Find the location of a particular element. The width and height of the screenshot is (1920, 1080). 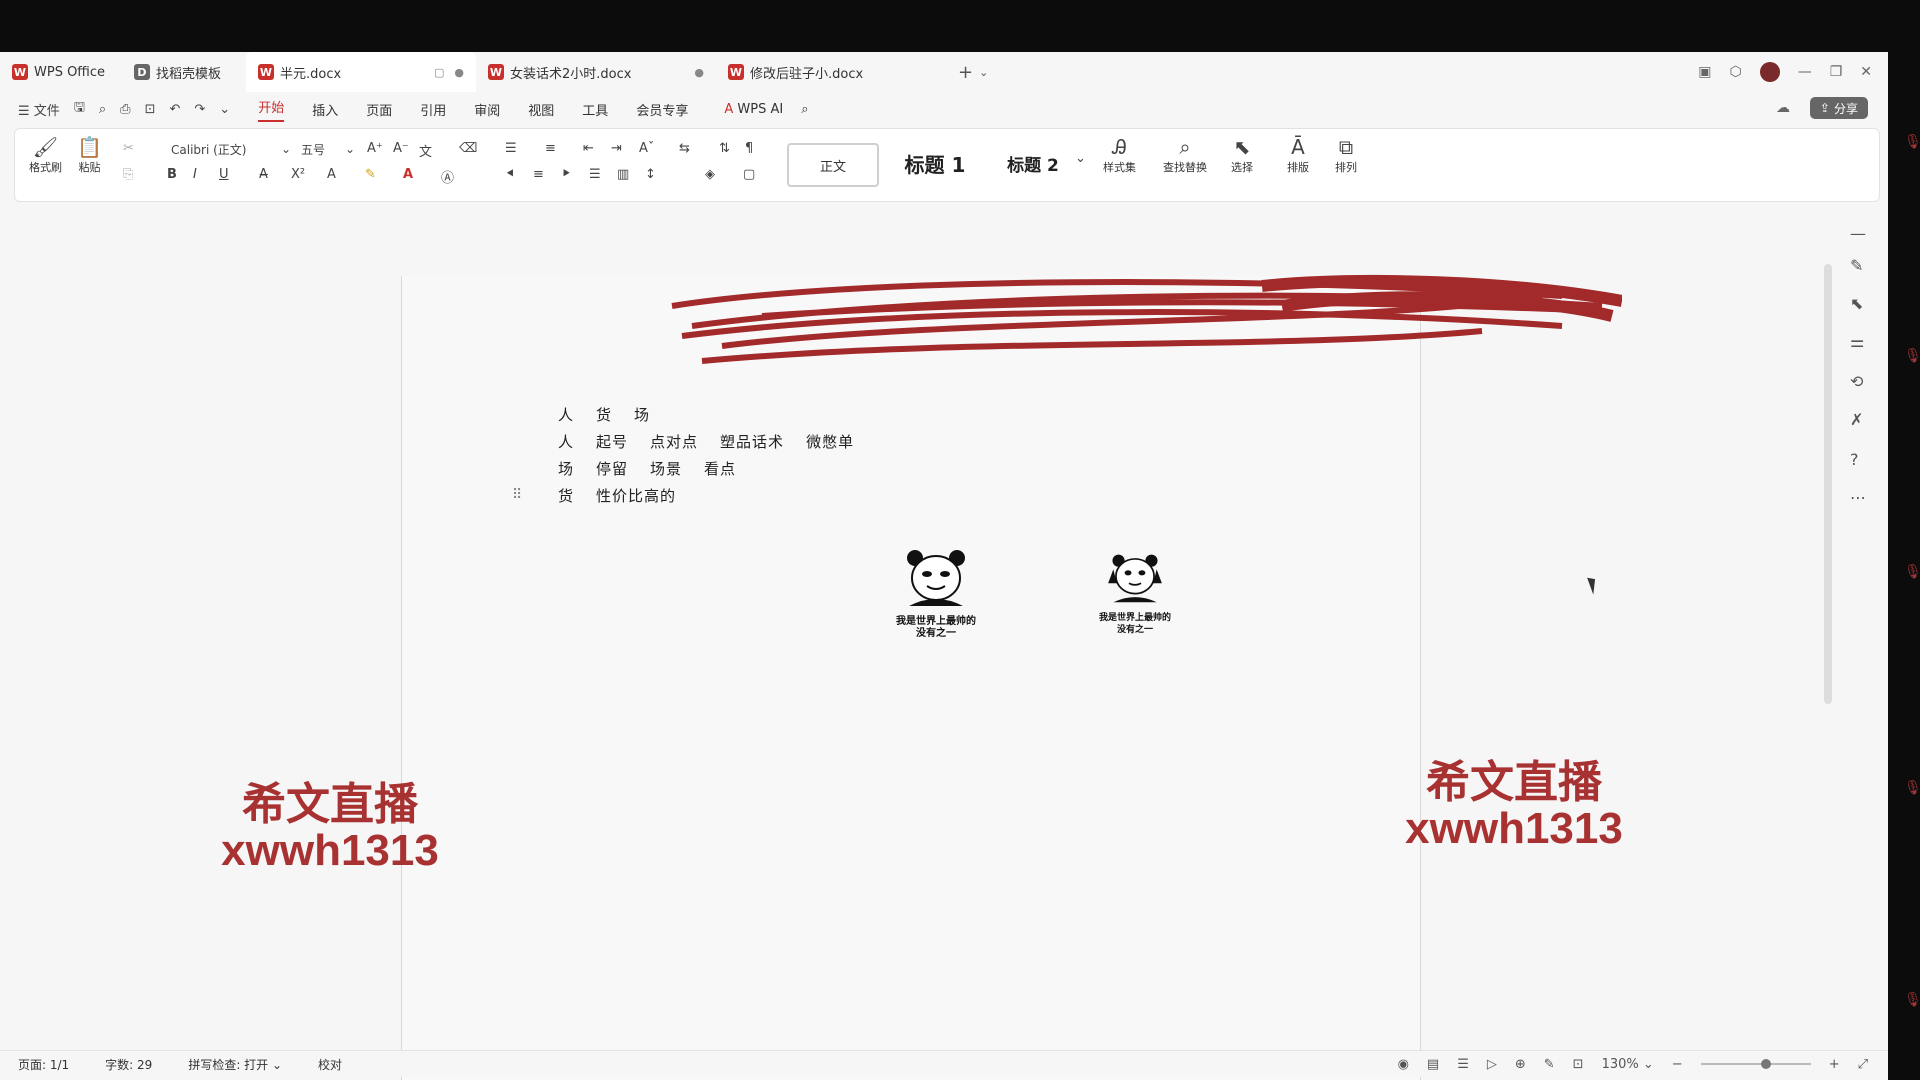

superscript-icon: X² is located at coordinates (298, 174).